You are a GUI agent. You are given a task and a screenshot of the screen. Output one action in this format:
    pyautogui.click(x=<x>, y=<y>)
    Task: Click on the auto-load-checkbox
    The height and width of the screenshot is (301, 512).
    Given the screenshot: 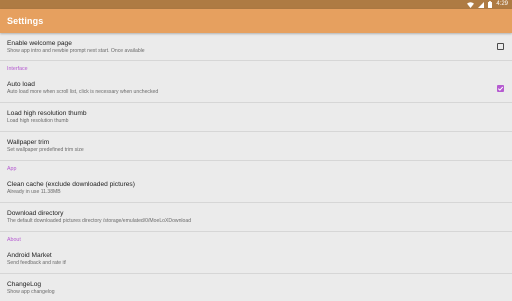 What is the action you would take?
    pyautogui.click(x=500, y=88)
    